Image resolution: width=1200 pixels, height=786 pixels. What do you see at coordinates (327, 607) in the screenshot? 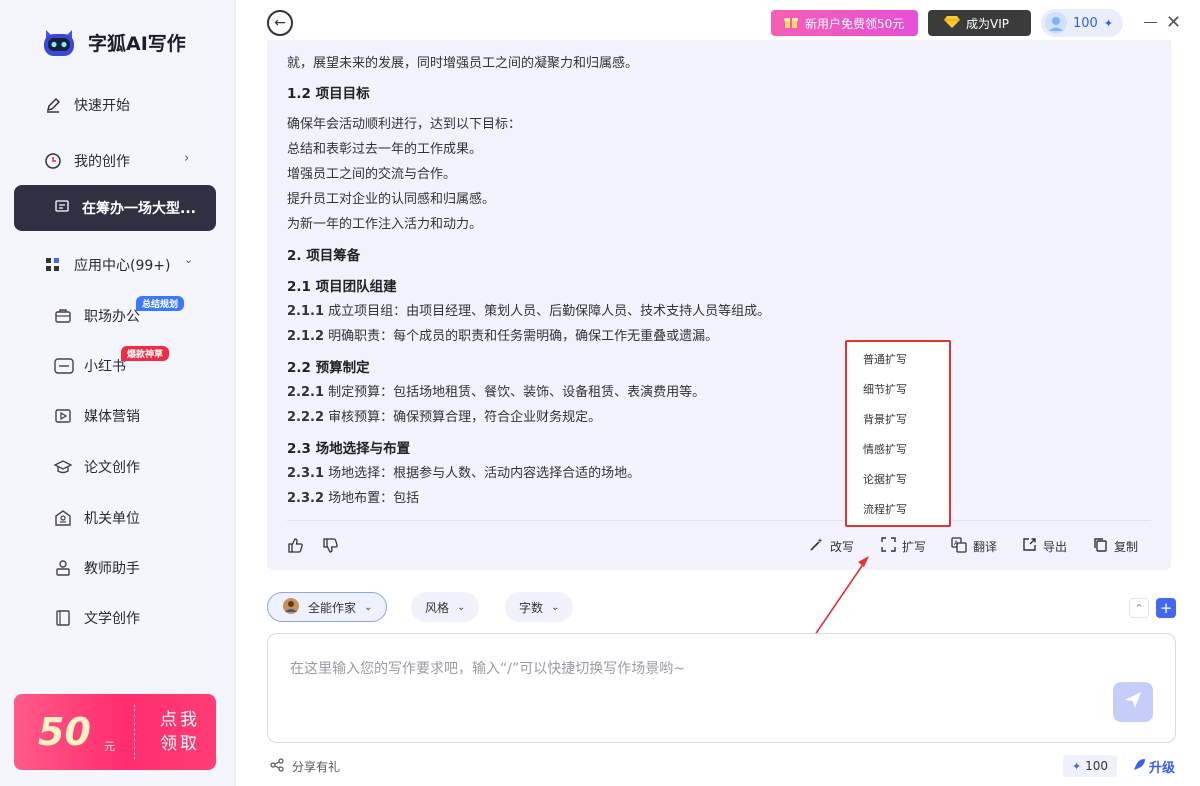
I see `writer-selector: 全能作家 ⌄` at bounding box center [327, 607].